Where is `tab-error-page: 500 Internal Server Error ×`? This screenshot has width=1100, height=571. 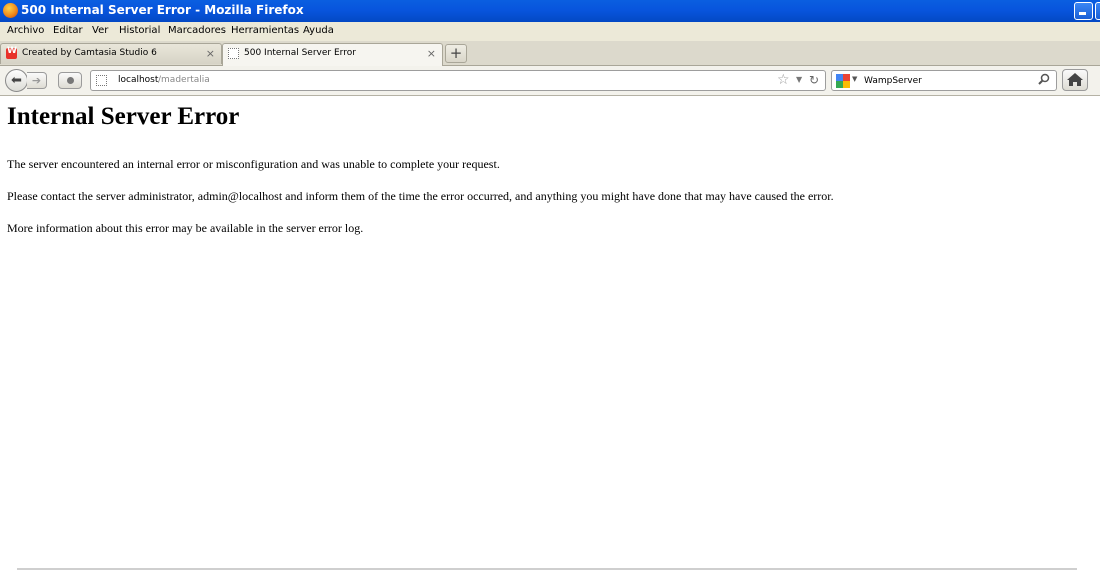 tab-error-page: 500 Internal Server Error × is located at coordinates (332, 54).